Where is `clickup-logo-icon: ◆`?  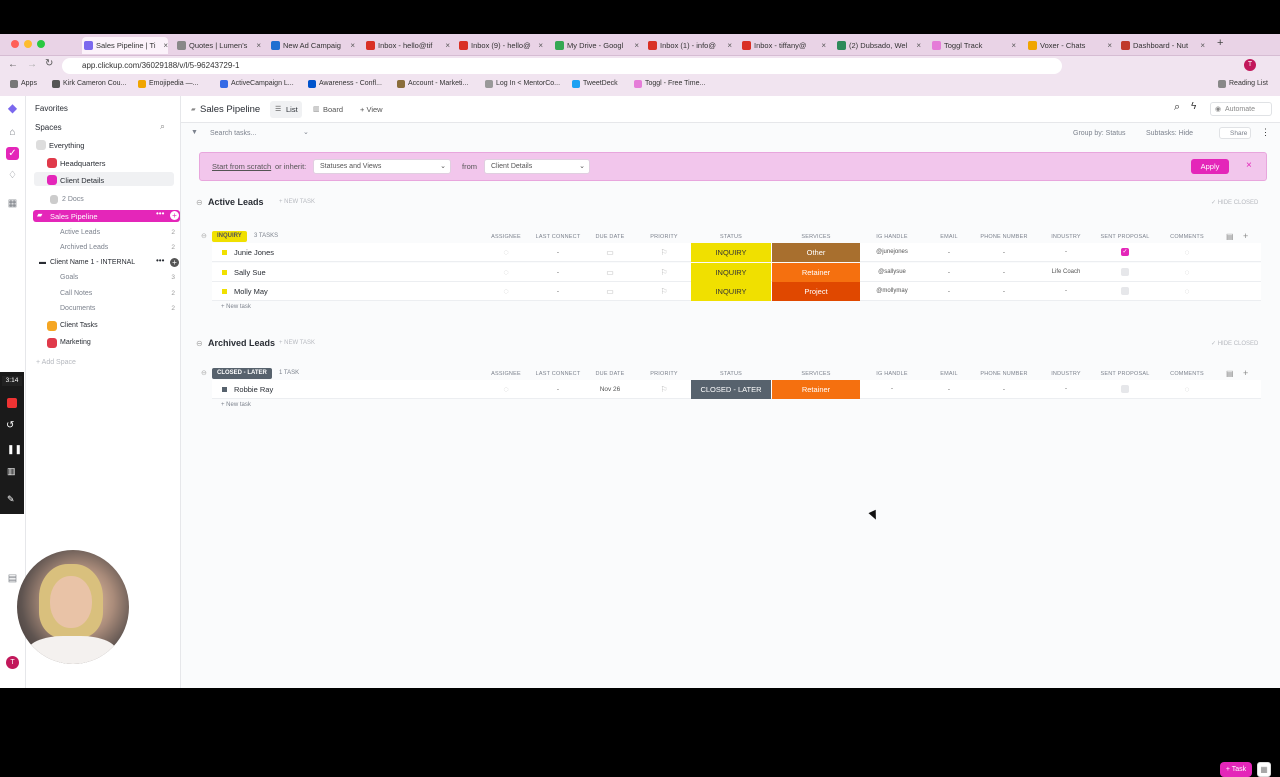
clickup-logo-icon: ◆ is located at coordinates (12, 108).